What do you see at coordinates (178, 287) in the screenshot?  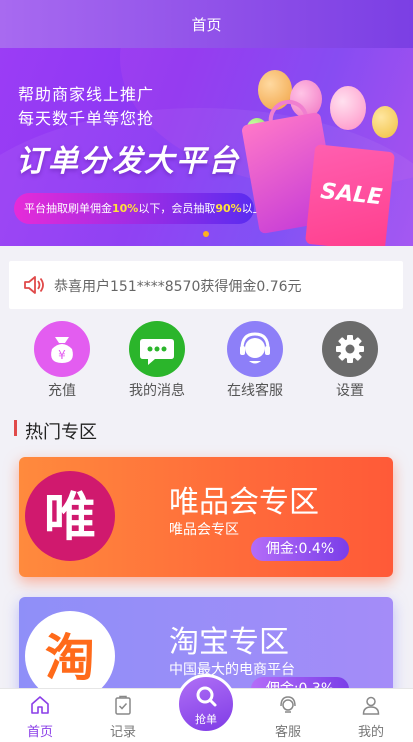 I see `notice-text: 恭喜用户151****8570获得佣金0.76元` at bounding box center [178, 287].